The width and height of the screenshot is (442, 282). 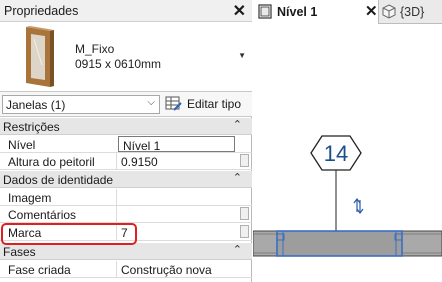 What do you see at coordinates (22, 145) in the screenshot?
I see `property-name: Nível` at bounding box center [22, 145].